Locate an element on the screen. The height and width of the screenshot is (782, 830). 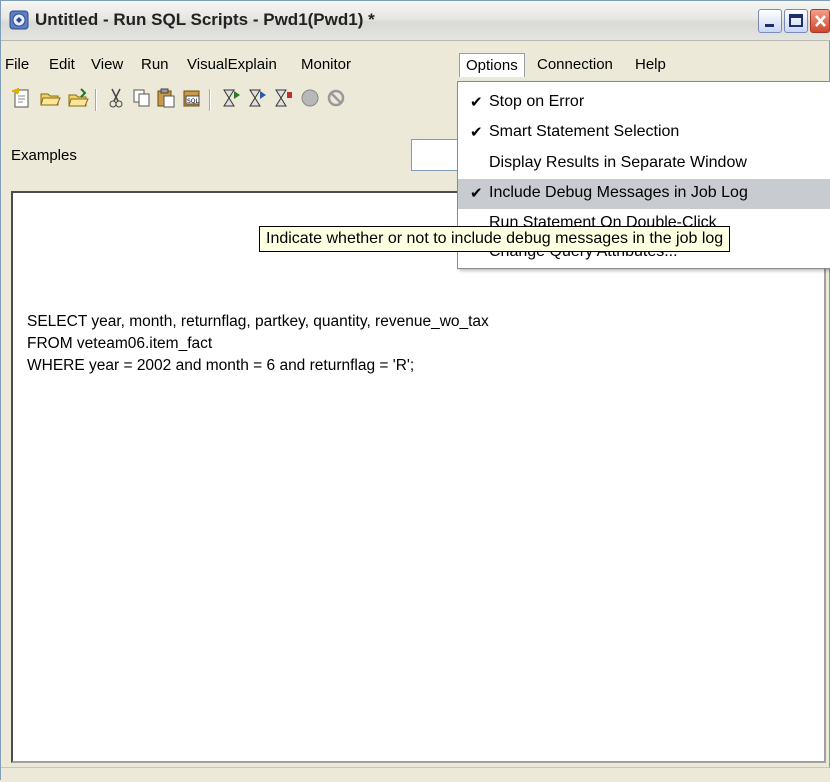
menu-run: Run is located at coordinates (155, 64).